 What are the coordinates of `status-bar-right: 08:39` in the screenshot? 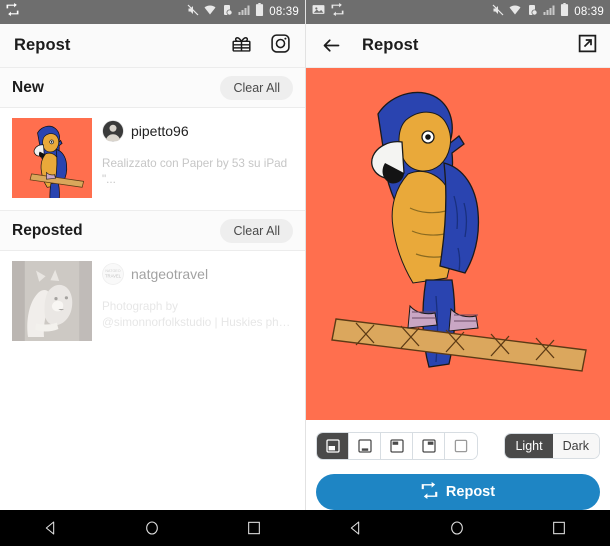 It's located at (458, 12).